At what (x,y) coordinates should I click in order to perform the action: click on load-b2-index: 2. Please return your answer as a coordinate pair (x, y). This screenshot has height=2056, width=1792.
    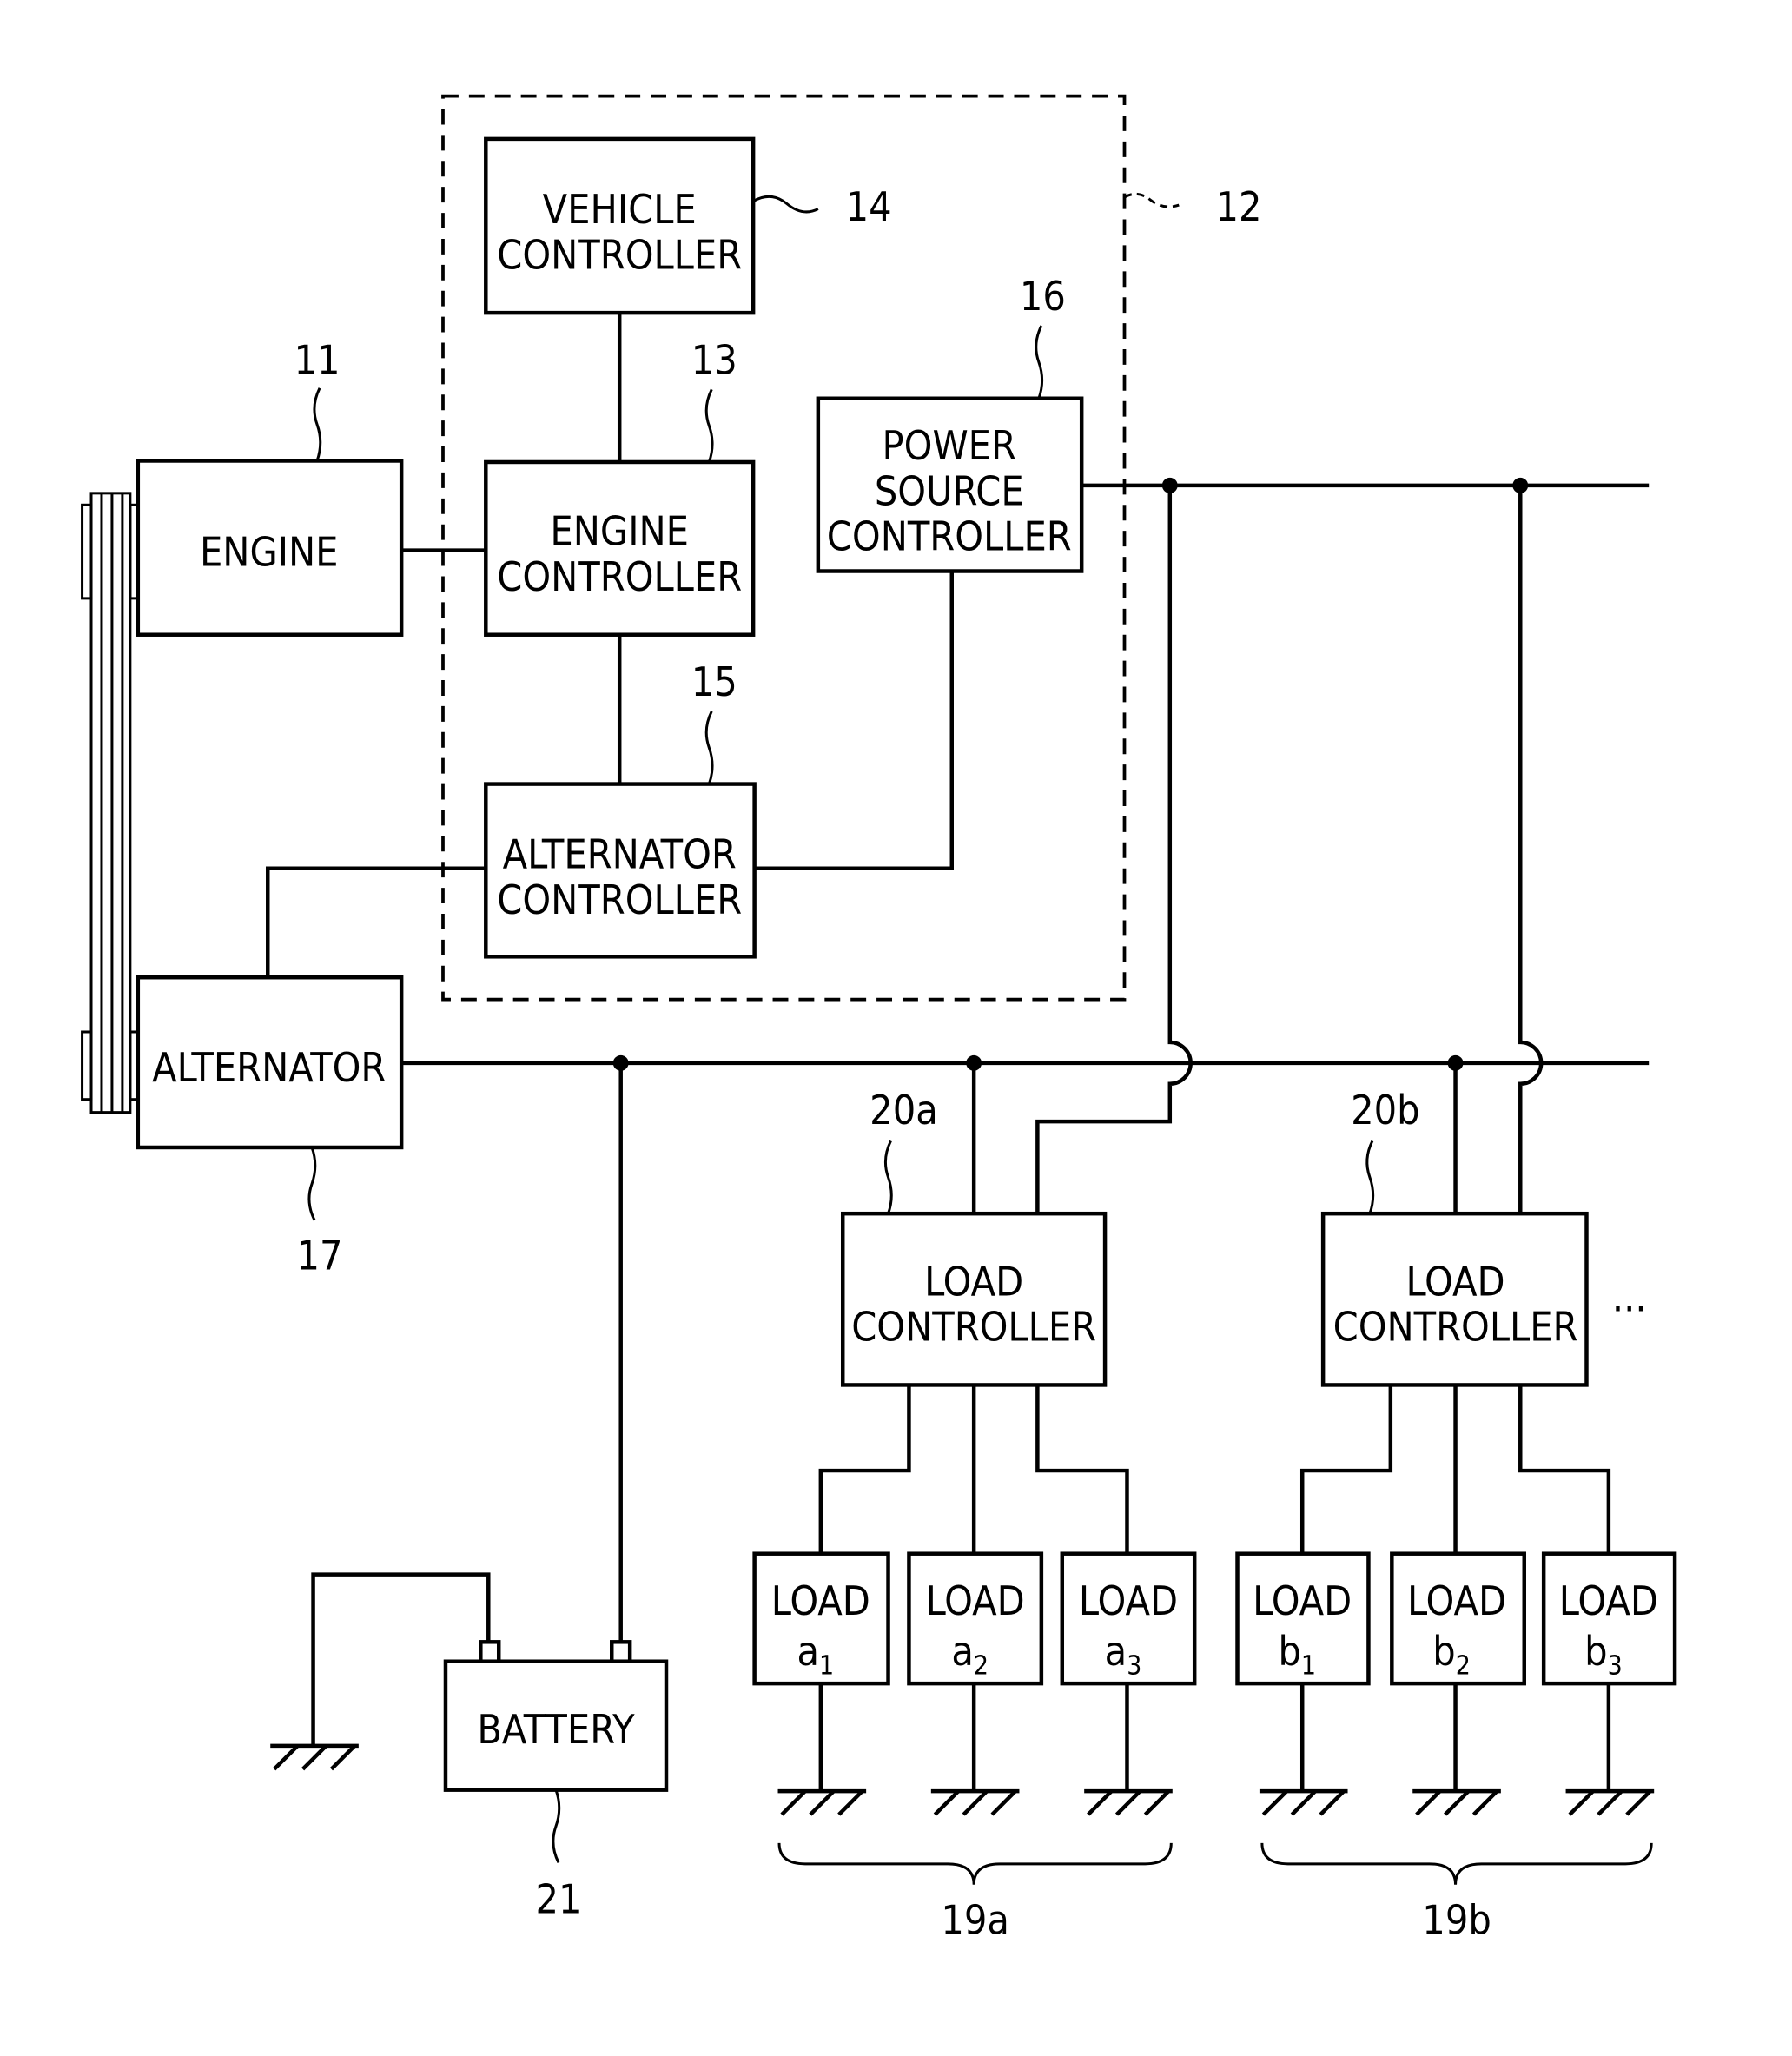
    Looking at the image, I should click on (1464, 1666).